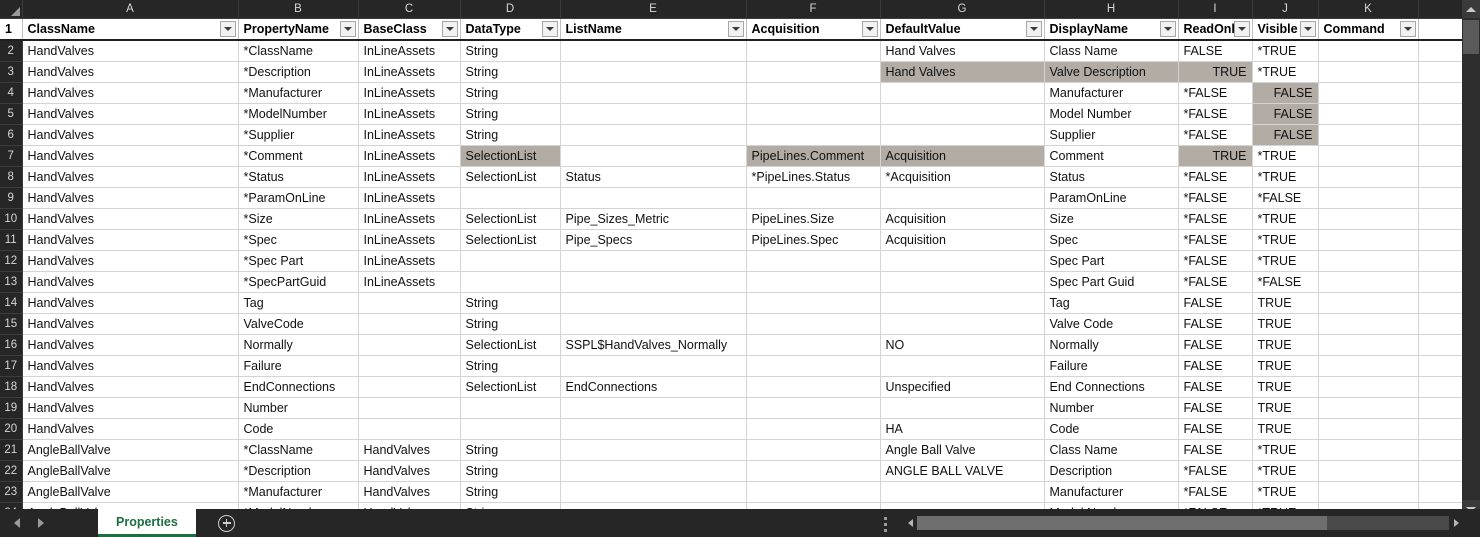 This screenshot has width=1480, height=537. What do you see at coordinates (735, 29) in the screenshot?
I see `filter-dropdown-button-listname` at bounding box center [735, 29].